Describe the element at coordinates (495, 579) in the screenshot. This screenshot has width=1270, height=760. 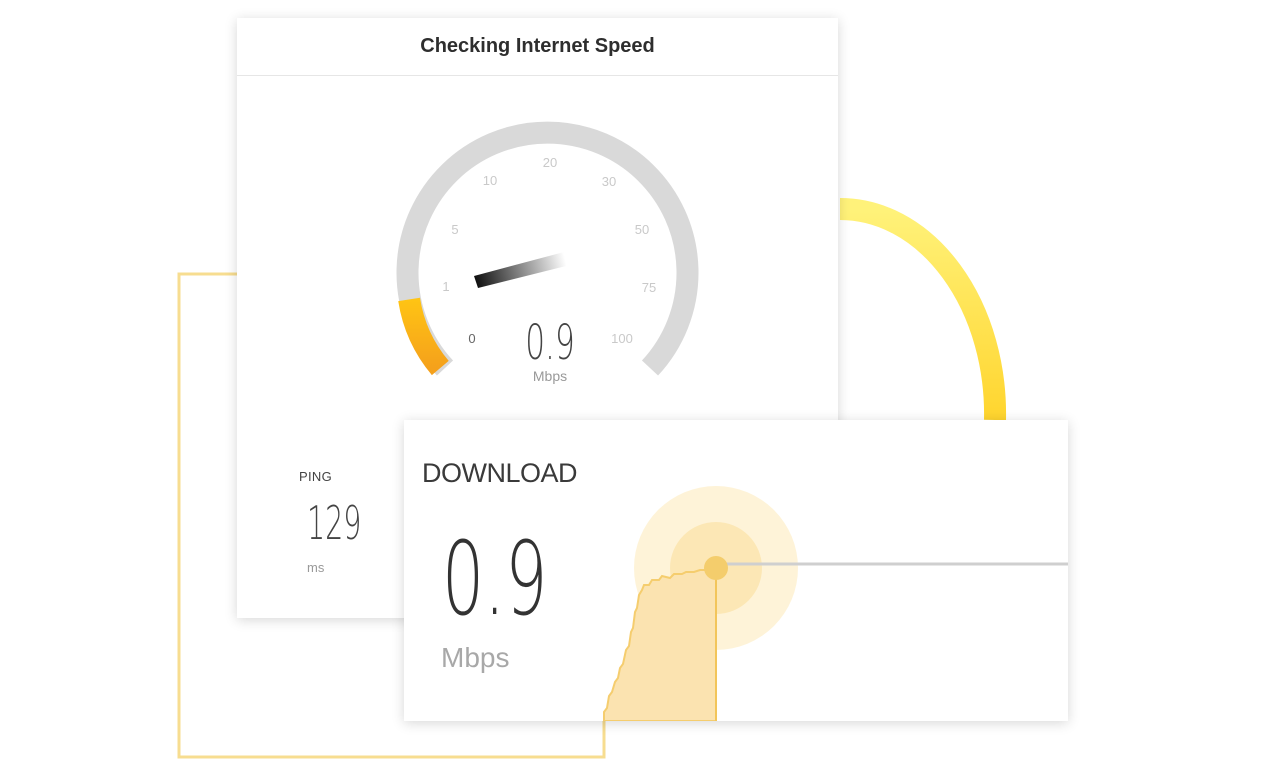
I see `download-value: 0.9` at that location.